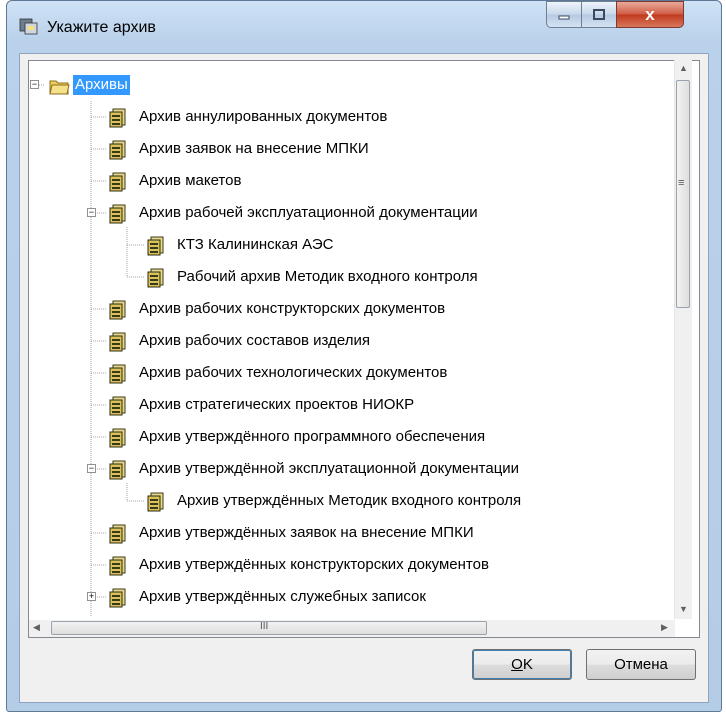  What do you see at coordinates (517, 664) in the screenshot?
I see `ok-mnemonic: O` at bounding box center [517, 664].